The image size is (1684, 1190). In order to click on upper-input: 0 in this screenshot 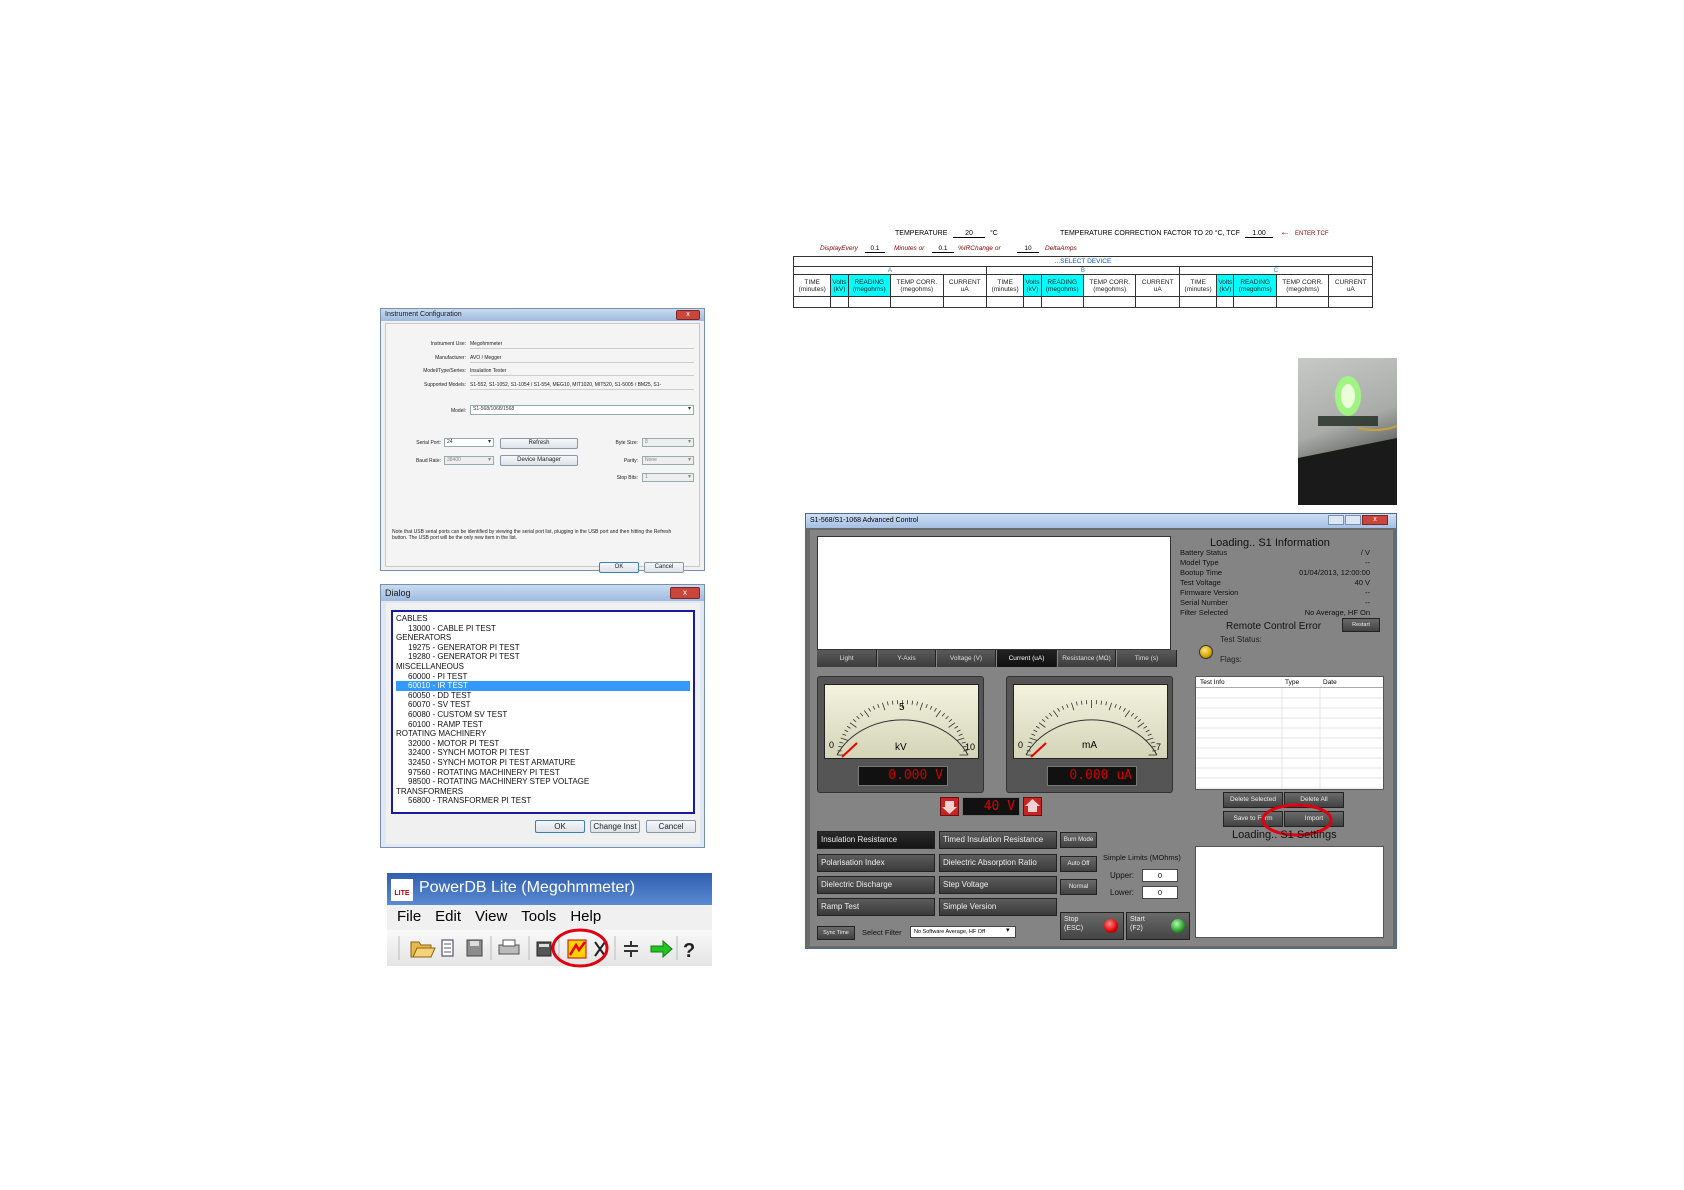, I will do `click(1160, 875)`.